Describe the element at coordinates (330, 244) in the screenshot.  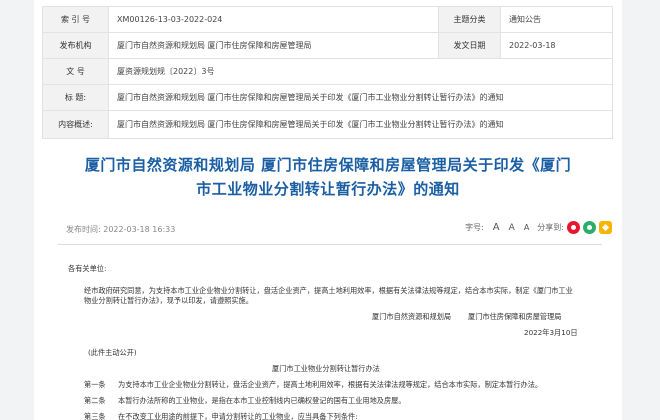
I see `header-divider` at that location.